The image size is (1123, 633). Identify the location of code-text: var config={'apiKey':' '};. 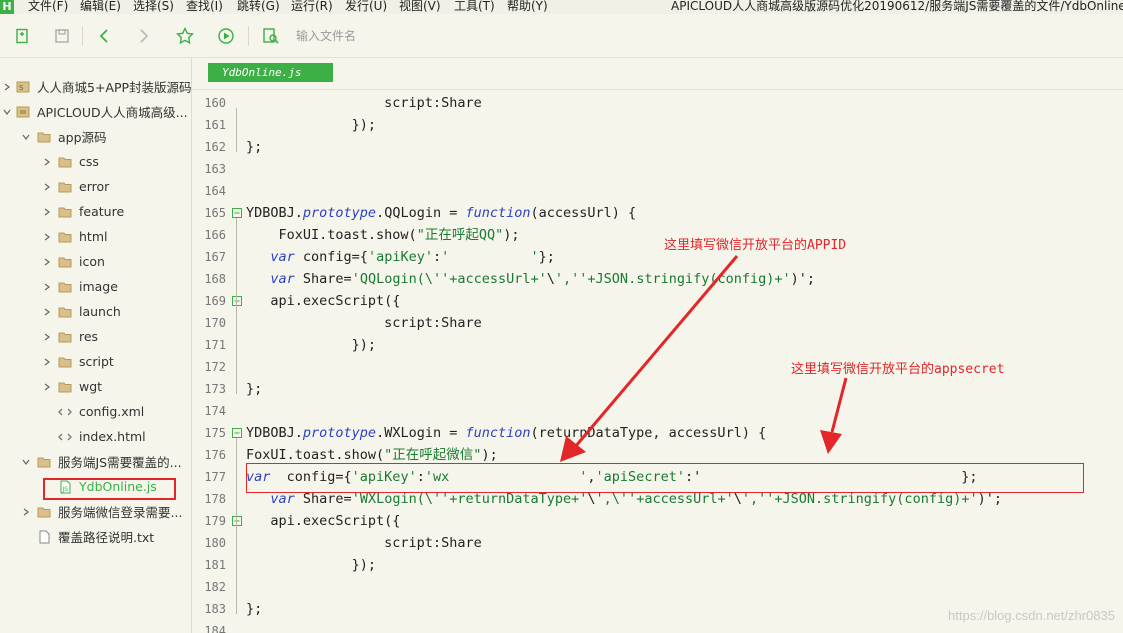
(412, 257).